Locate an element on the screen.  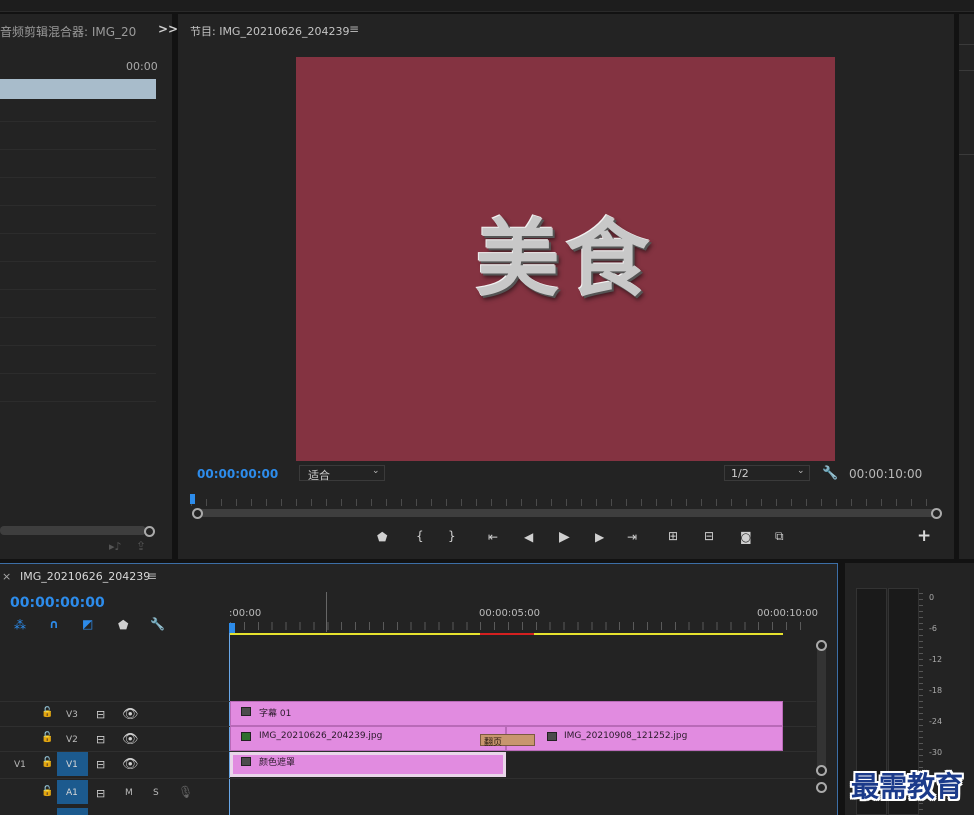
snap-nested-icon: ⁂ is located at coordinates (20, 625).